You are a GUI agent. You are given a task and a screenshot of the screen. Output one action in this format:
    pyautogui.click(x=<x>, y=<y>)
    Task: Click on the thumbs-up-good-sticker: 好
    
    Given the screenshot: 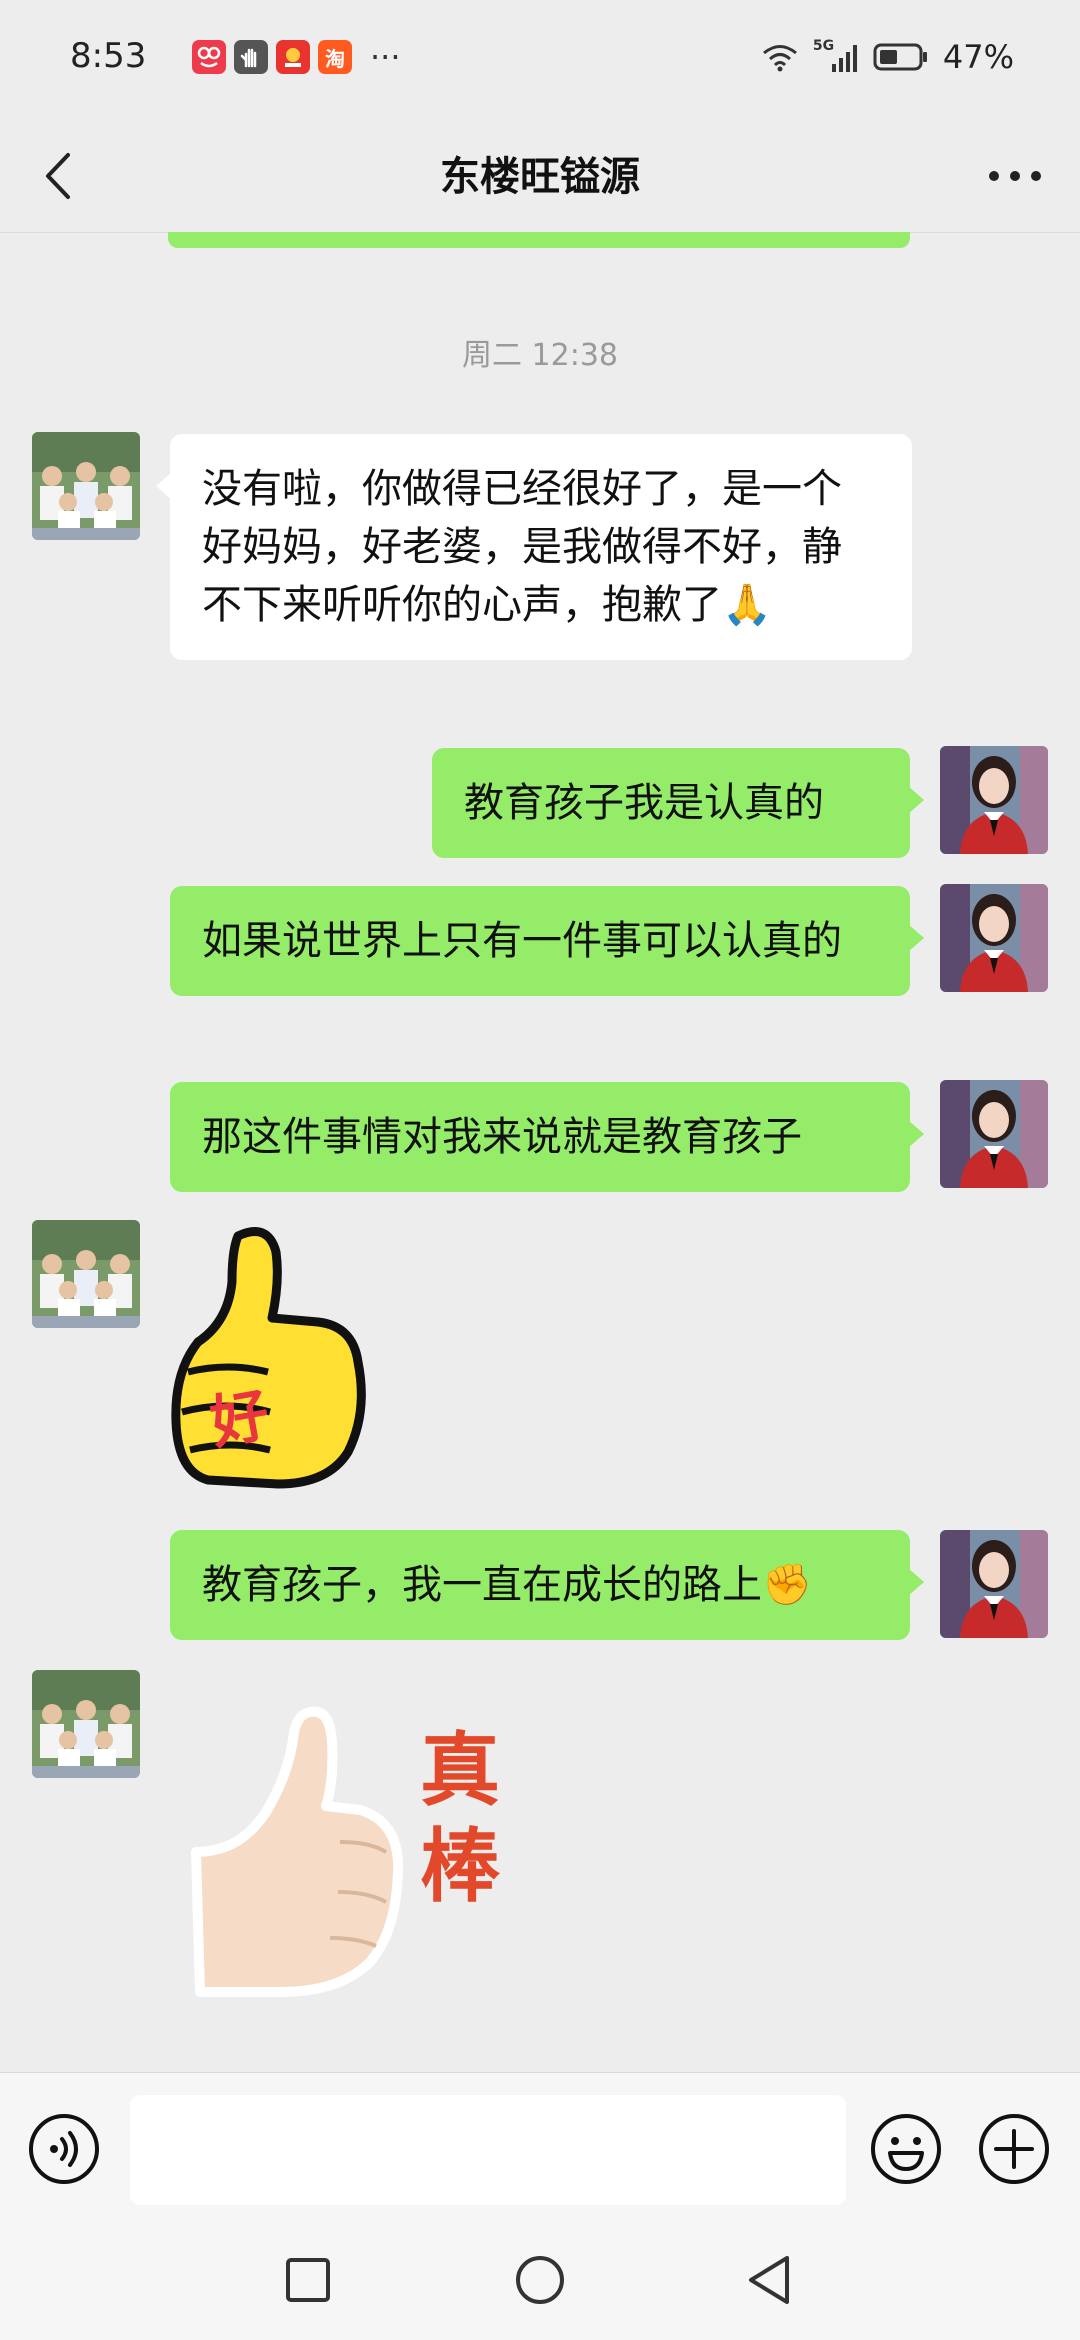 What is the action you would take?
    pyautogui.click(x=278, y=1357)
    